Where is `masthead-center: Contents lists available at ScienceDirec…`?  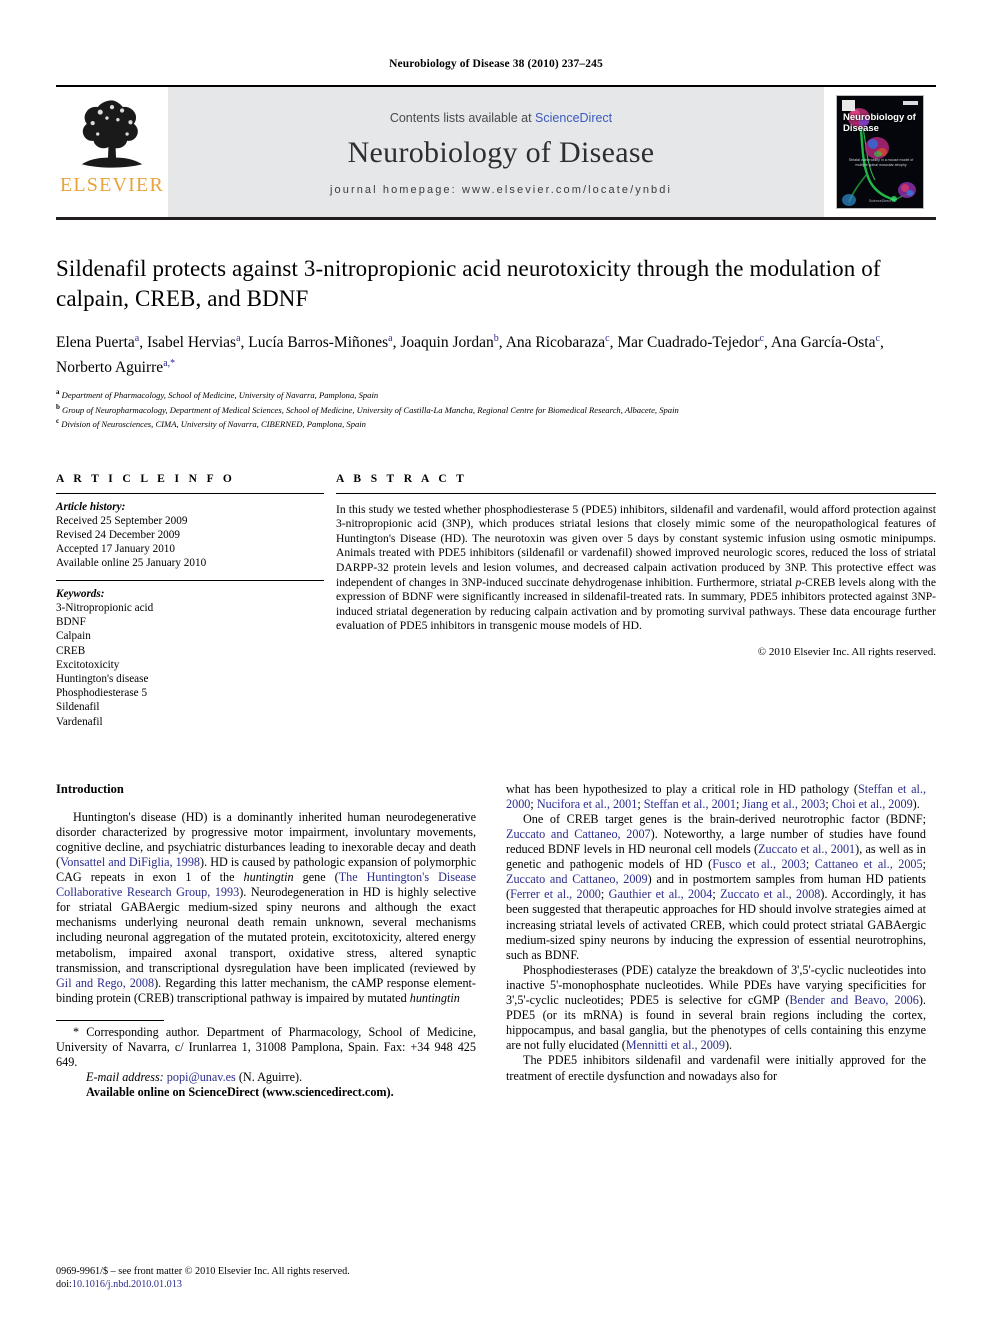 masthead-center: Contents lists available at ScienceDirec… is located at coordinates (496, 152).